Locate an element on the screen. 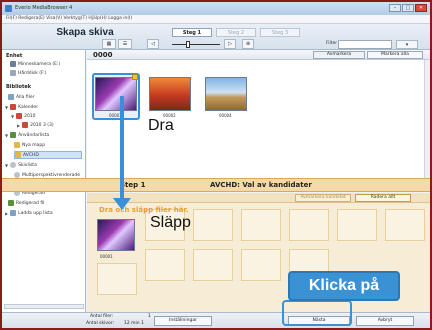  library-icon is located at coordinates (11, 97).